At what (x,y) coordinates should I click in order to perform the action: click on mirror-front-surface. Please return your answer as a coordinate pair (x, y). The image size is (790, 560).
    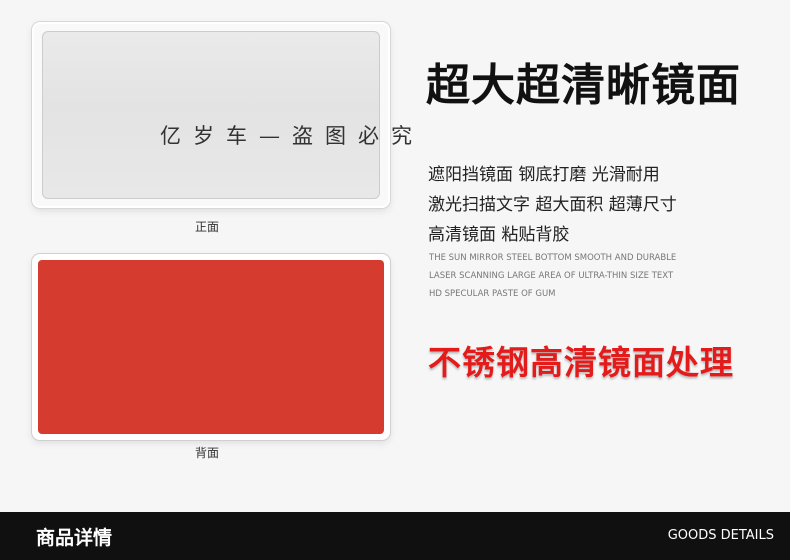
    Looking at the image, I should click on (211, 115).